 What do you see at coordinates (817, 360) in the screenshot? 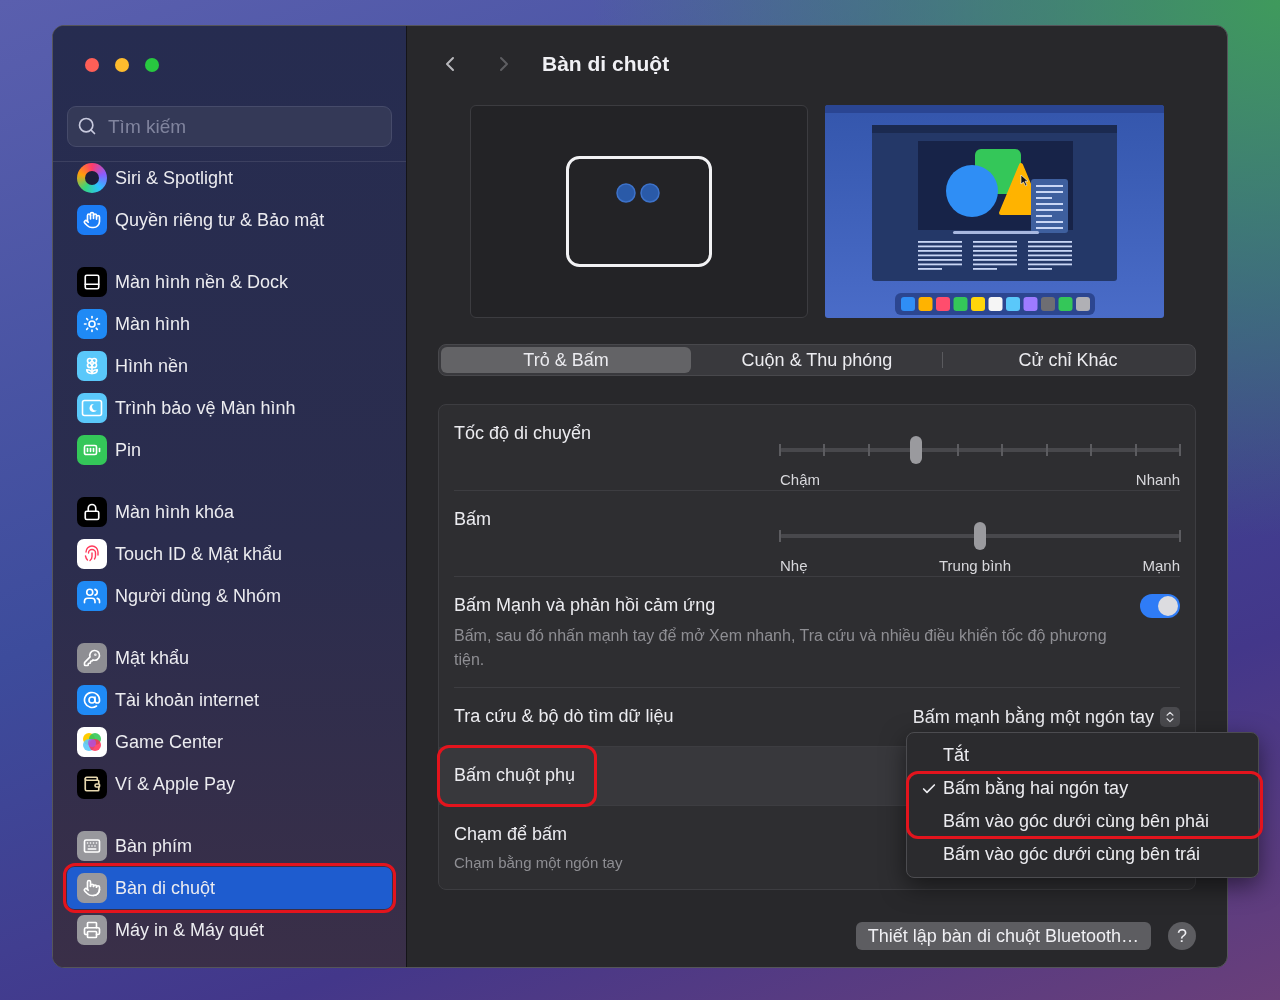
I see `tab: Cuộn & Thu phóng` at bounding box center [817, 360].